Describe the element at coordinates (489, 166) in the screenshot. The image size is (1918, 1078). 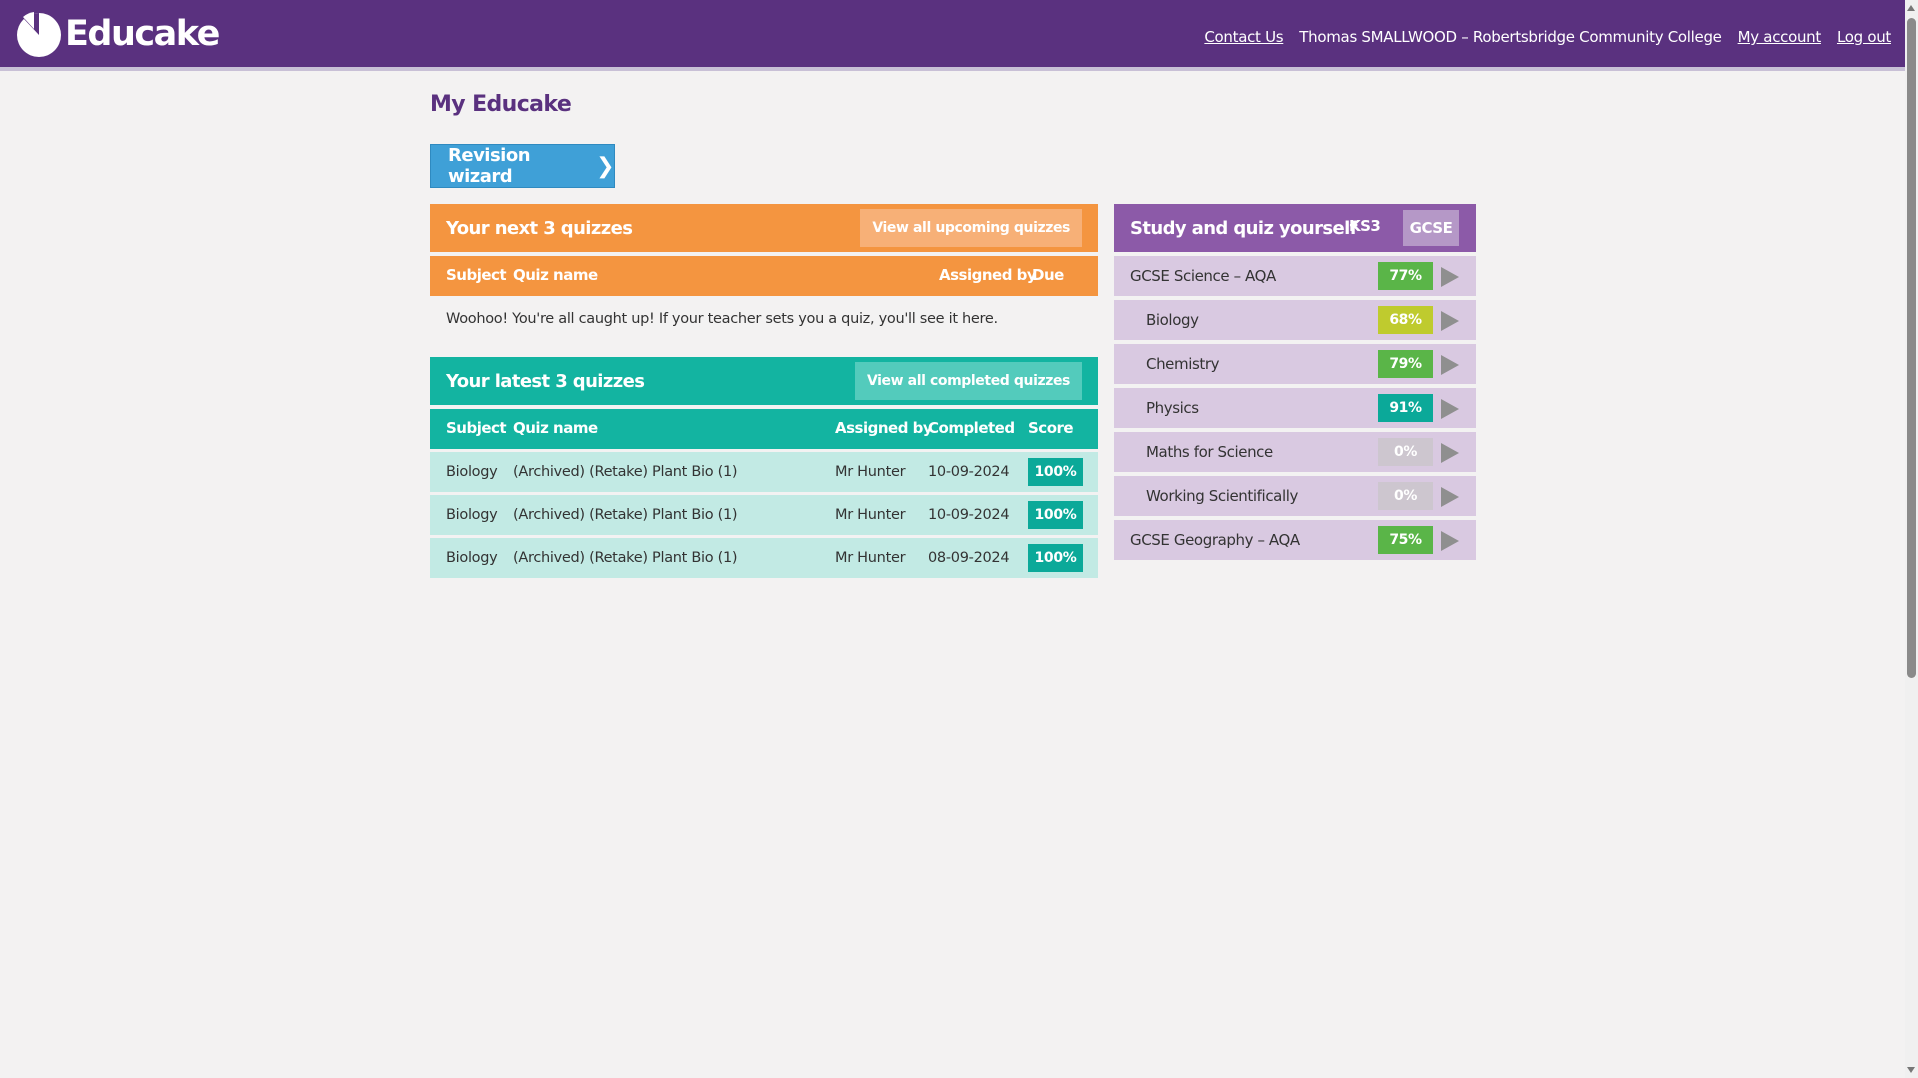
I see `revision-wizard-label: Revision wizard` at that location.